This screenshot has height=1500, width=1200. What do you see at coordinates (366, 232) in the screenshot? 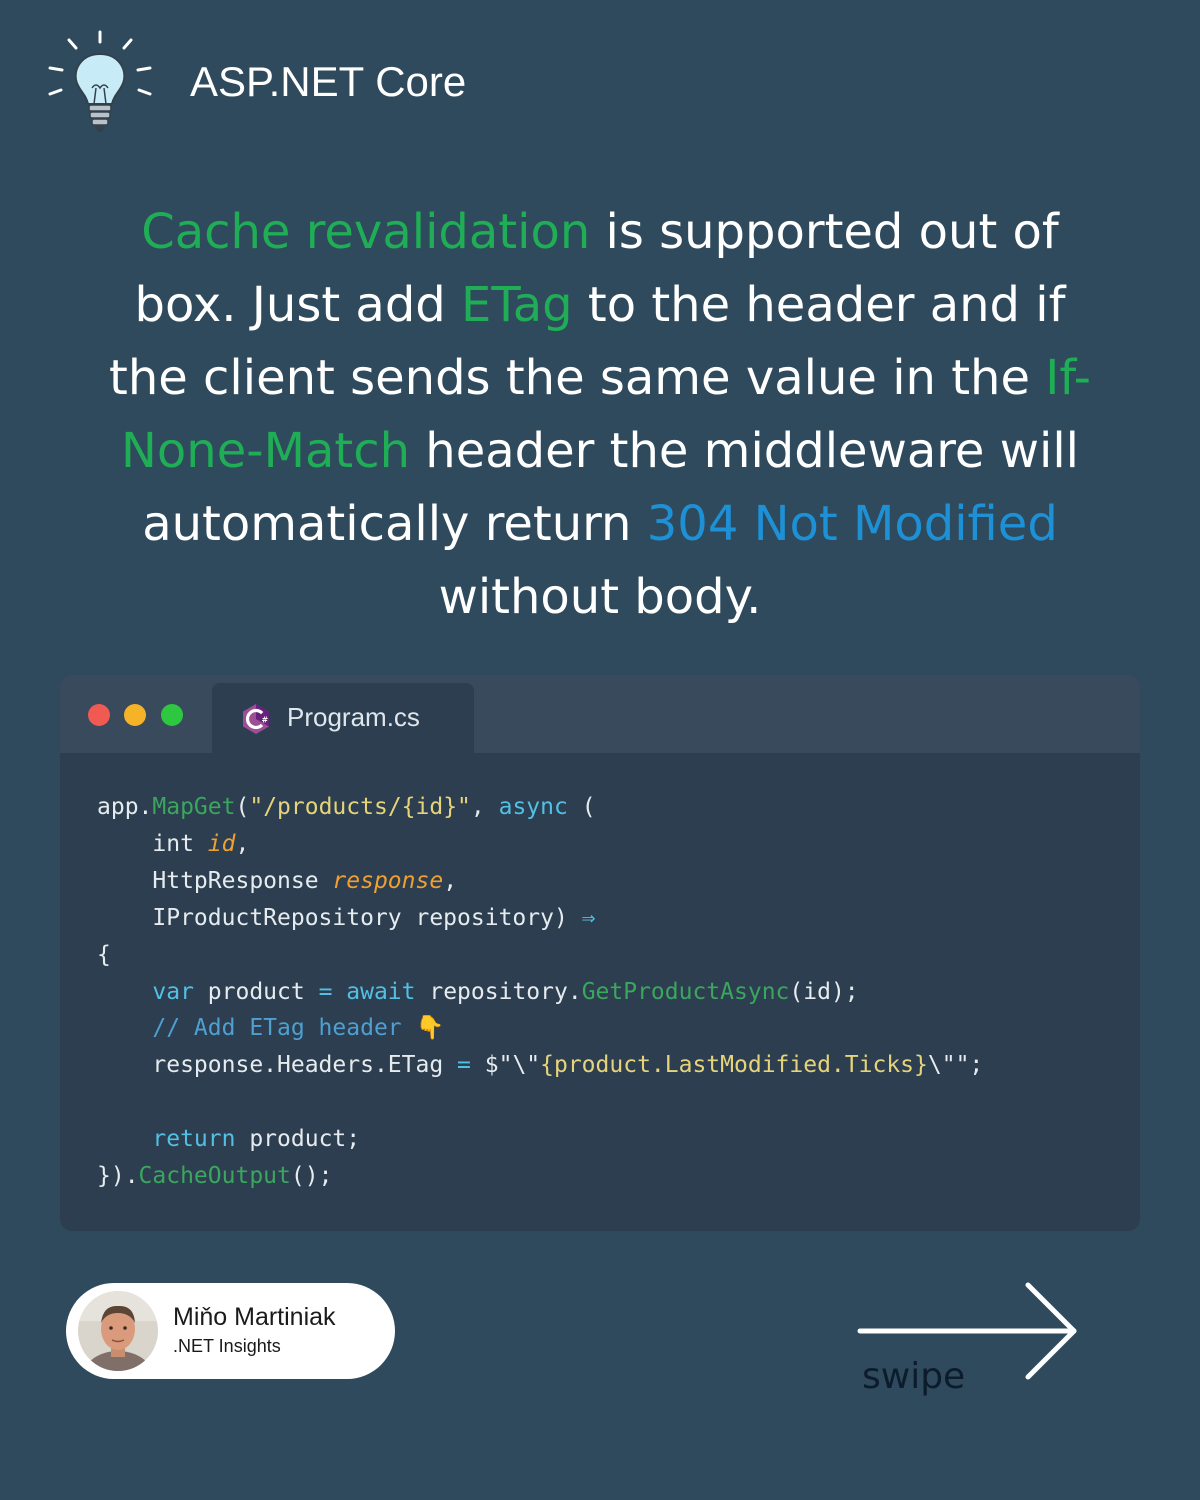
I see `highlight-cache-revalidation: Cache revalidation` at bounding box center [366, 232].